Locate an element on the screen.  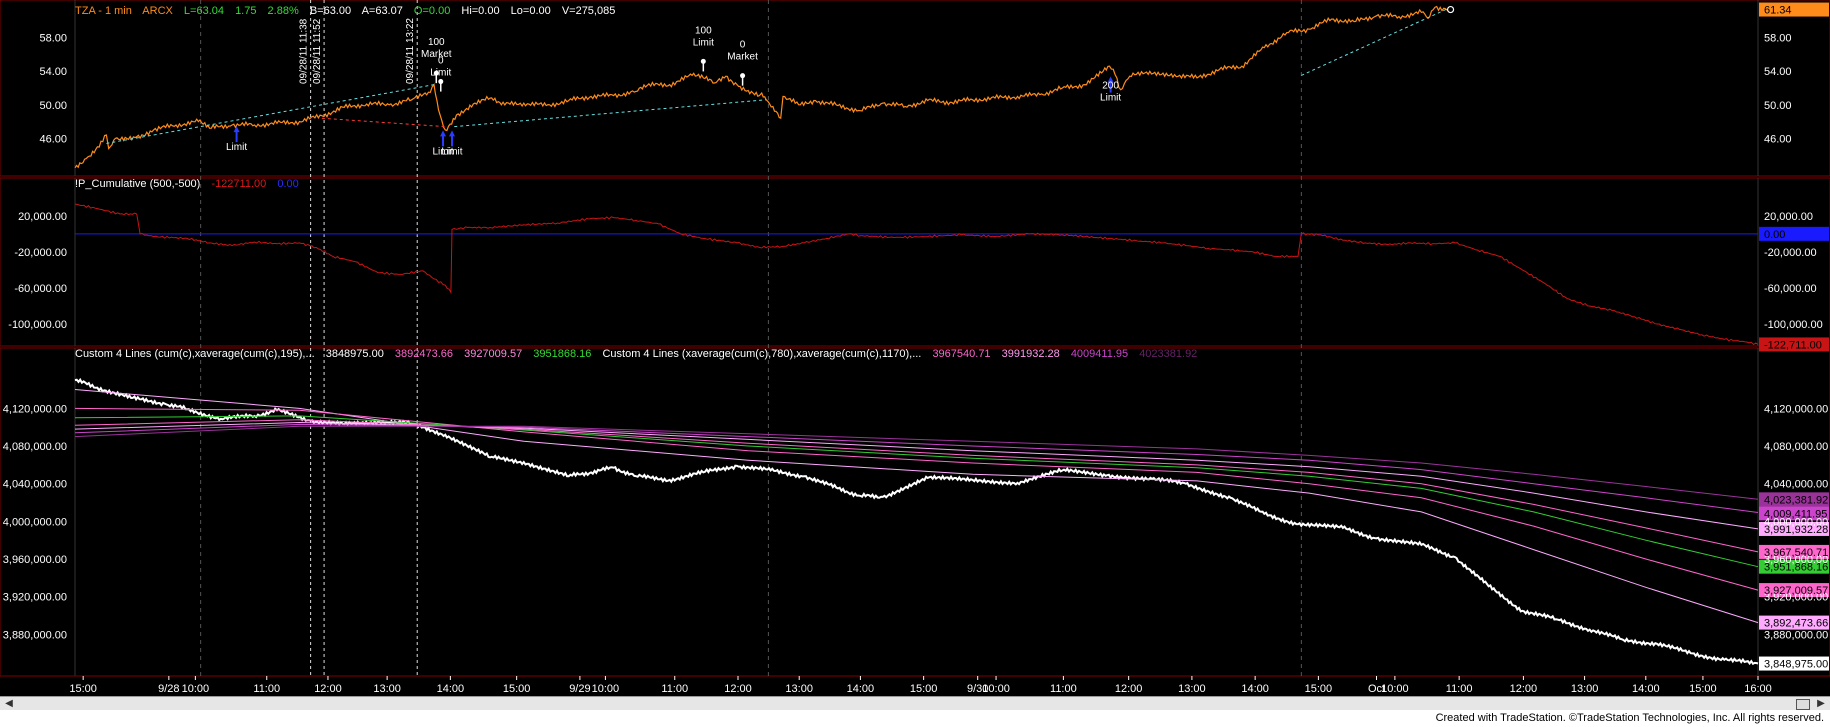
price-last-label: 61.34 is located at coordinates (1778, 11).